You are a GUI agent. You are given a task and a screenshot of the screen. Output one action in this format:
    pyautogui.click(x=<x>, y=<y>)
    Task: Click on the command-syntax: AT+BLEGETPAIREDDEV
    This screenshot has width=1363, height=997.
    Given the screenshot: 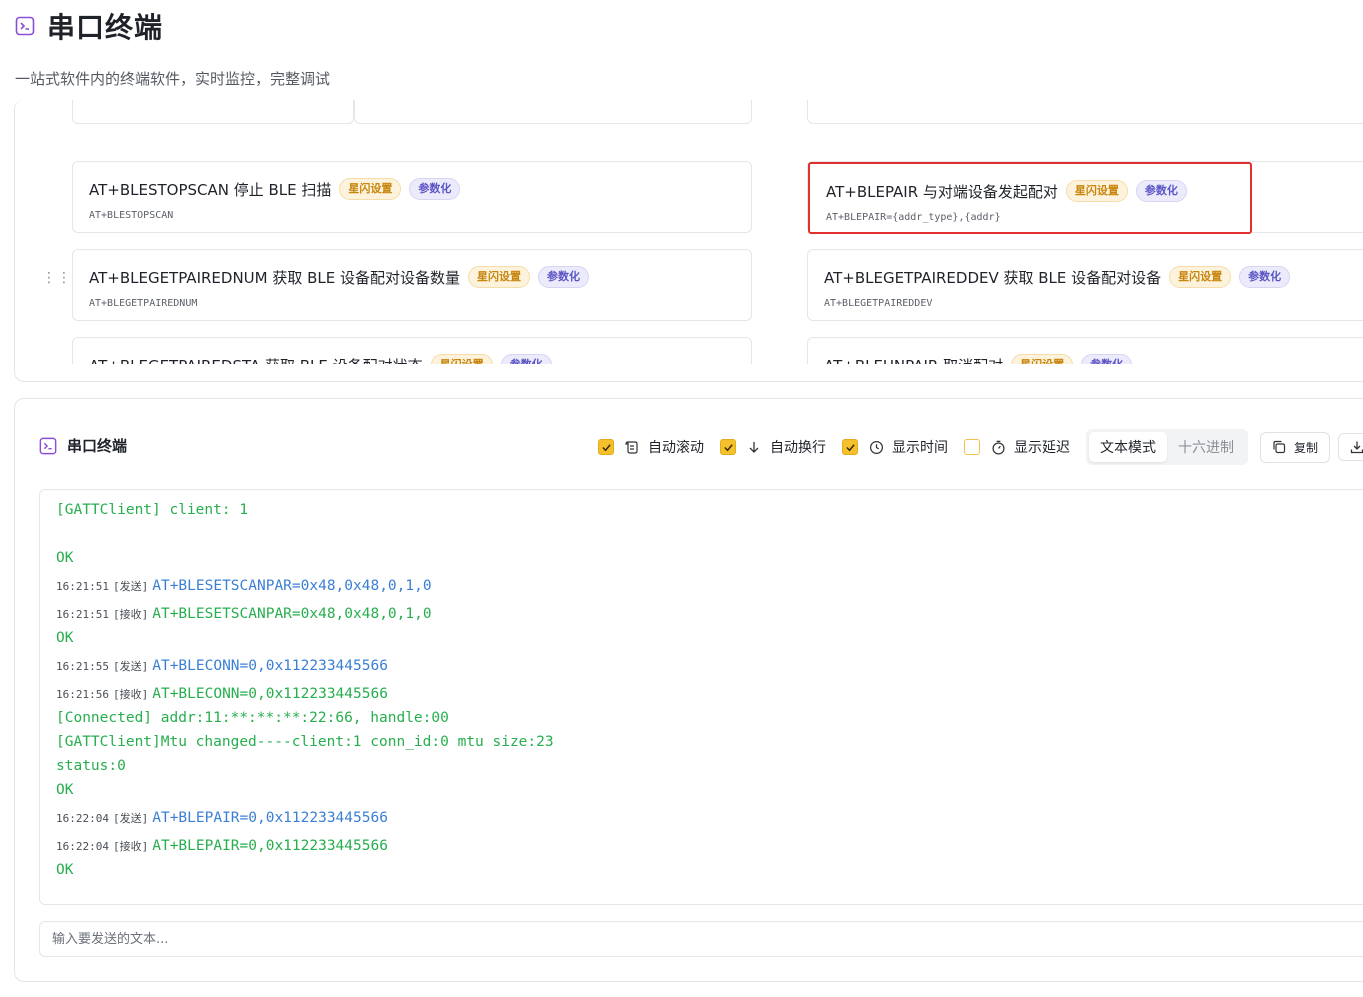 What is the action you would take?
    pyautogui.click(x=878, y=303)
    